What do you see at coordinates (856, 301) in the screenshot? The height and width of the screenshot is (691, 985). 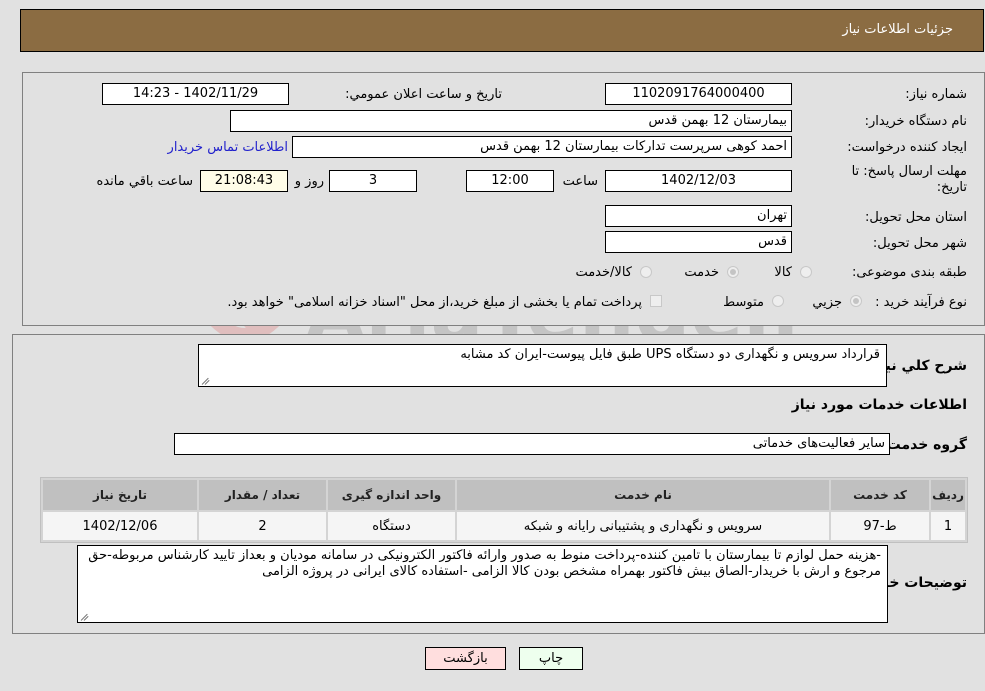 I see `process-radio-minor` at bounding box center [856, 301].